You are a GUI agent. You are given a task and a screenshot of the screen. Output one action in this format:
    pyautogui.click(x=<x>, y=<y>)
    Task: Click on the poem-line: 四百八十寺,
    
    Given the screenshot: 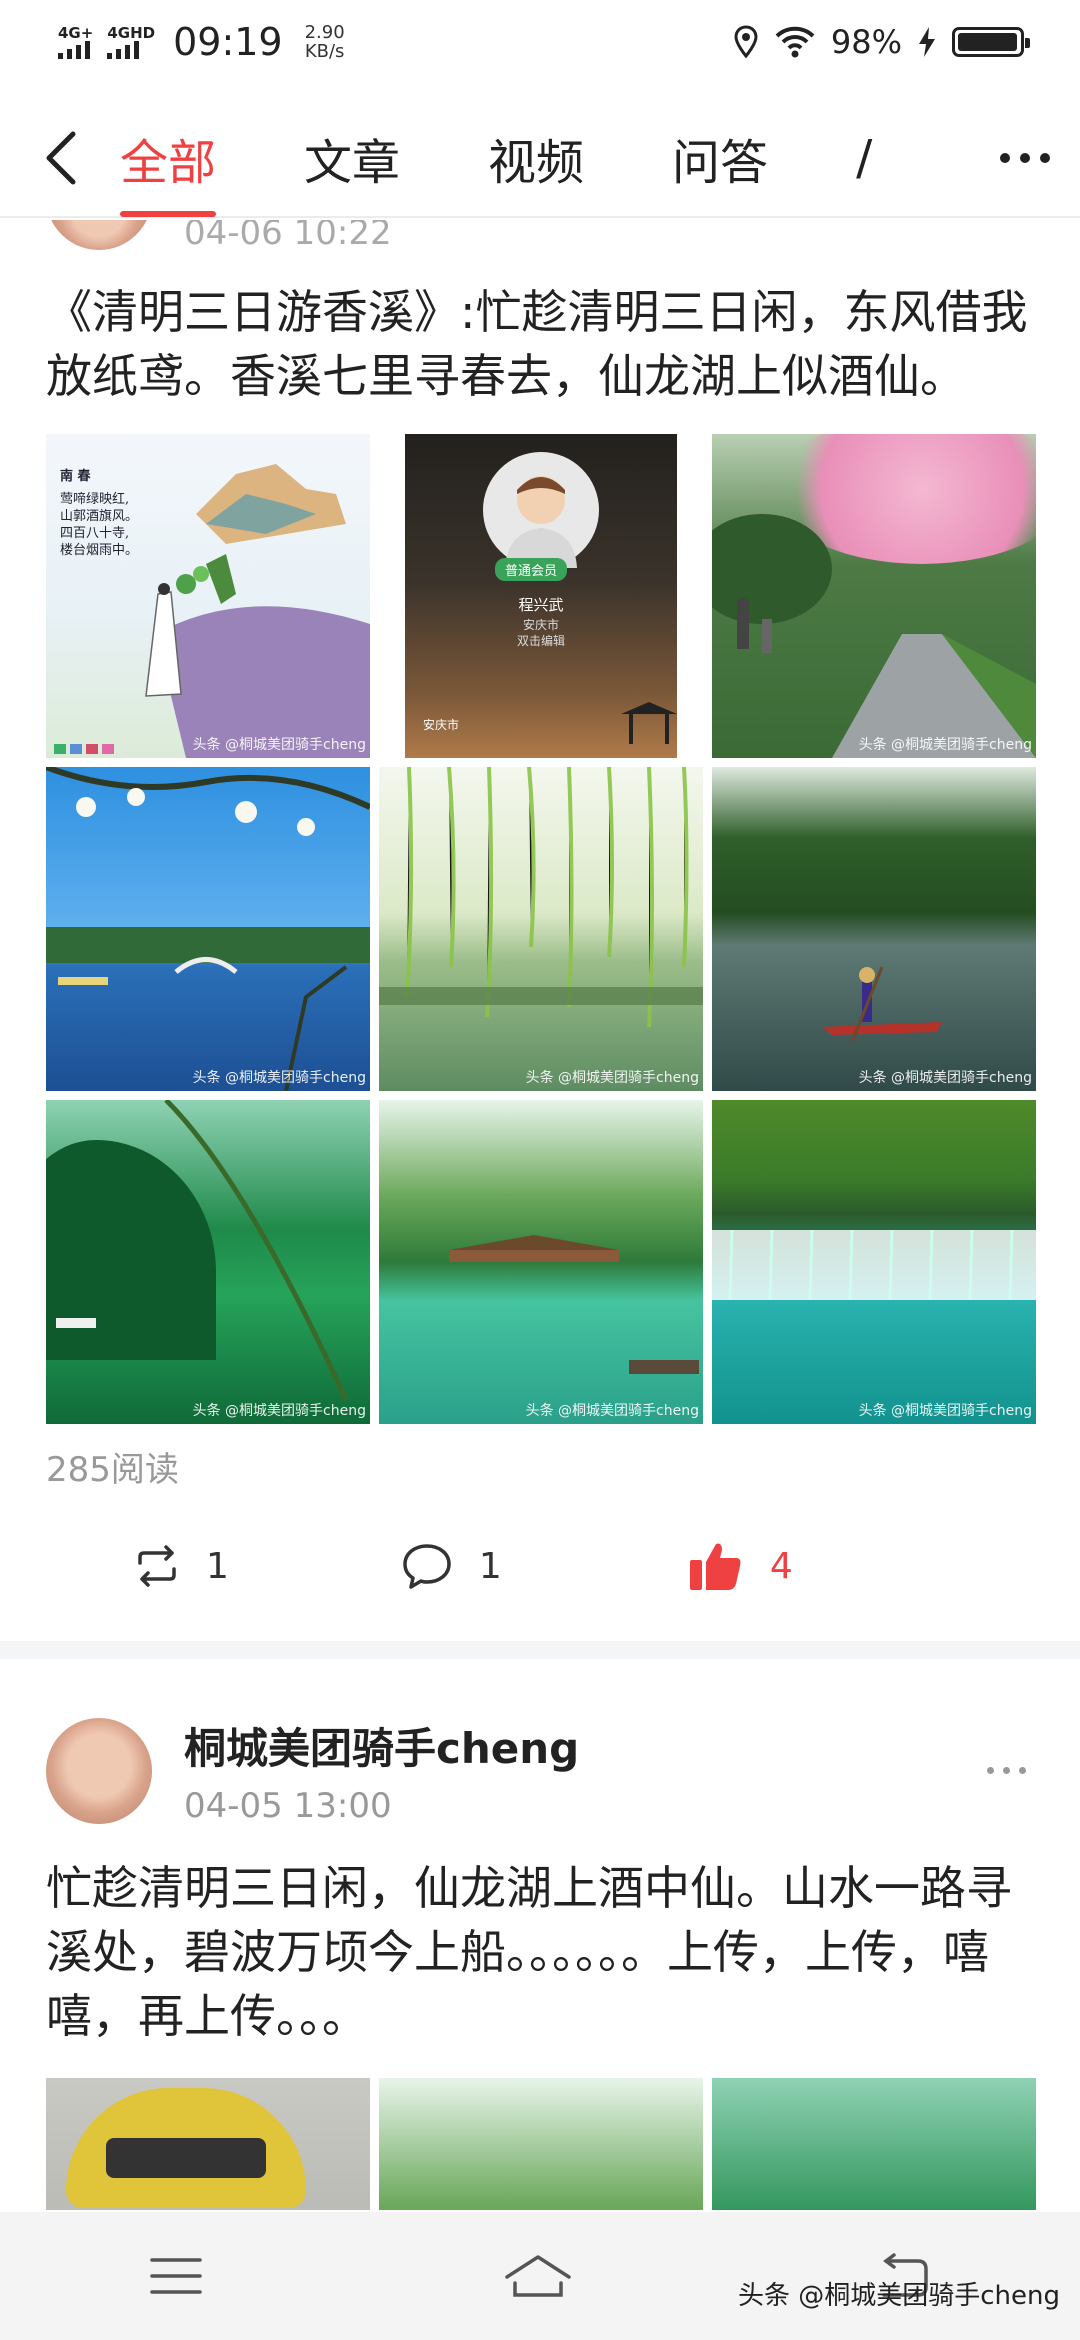 What is the action you would take?
    pyautogui.click(x=95, y=533)
    